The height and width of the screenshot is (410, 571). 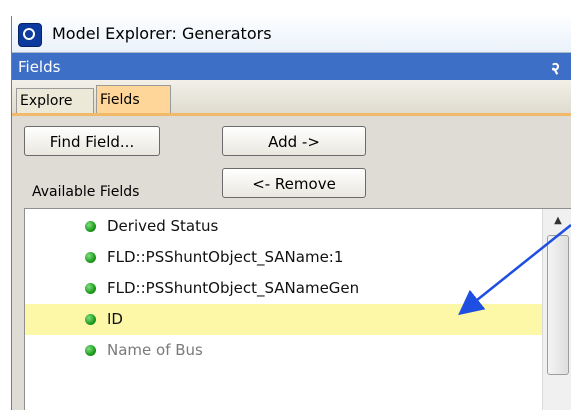 I want to click on tab-explore: Explore, so click(x=55, y=100).